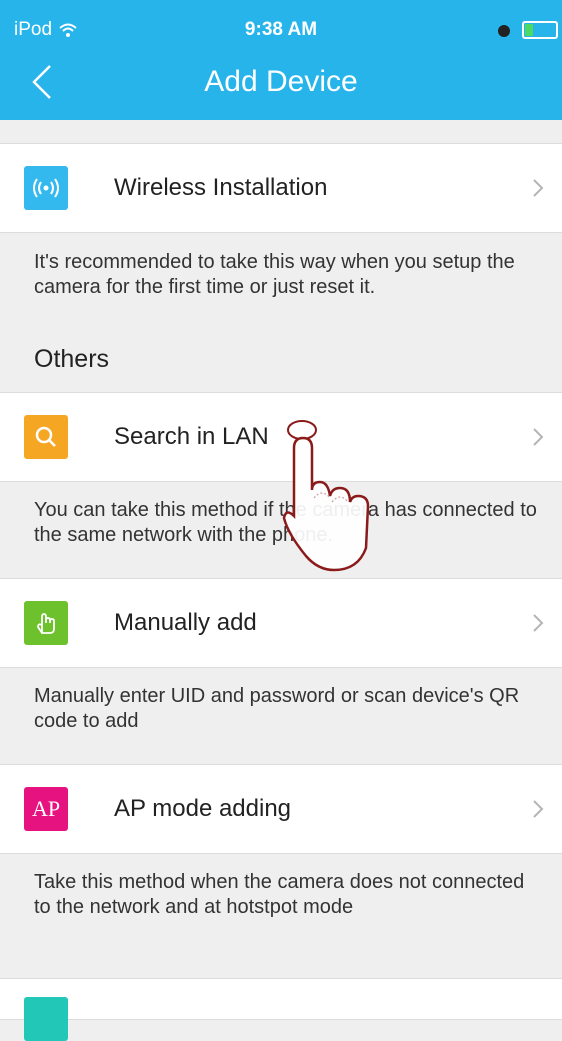 The image size is (562, 1041). Describe the element at coordinates (221, 187) in the screenshot. I see `row-label: Wireless Installation` at that location.